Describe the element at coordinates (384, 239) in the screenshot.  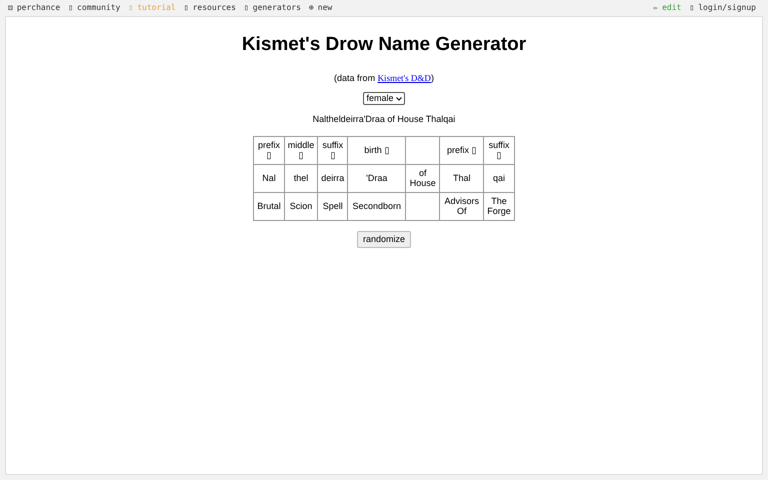
I see `randomize-button: randomize` at that location.